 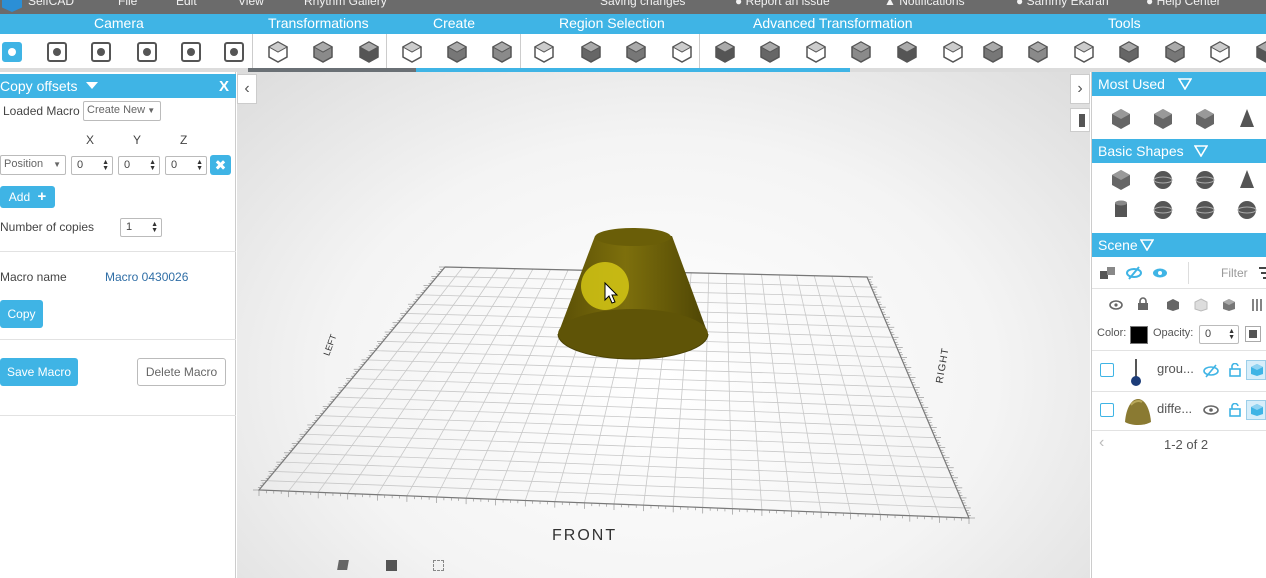 I want to click on category-transformations: Transformations, so click(x=318, y=23).